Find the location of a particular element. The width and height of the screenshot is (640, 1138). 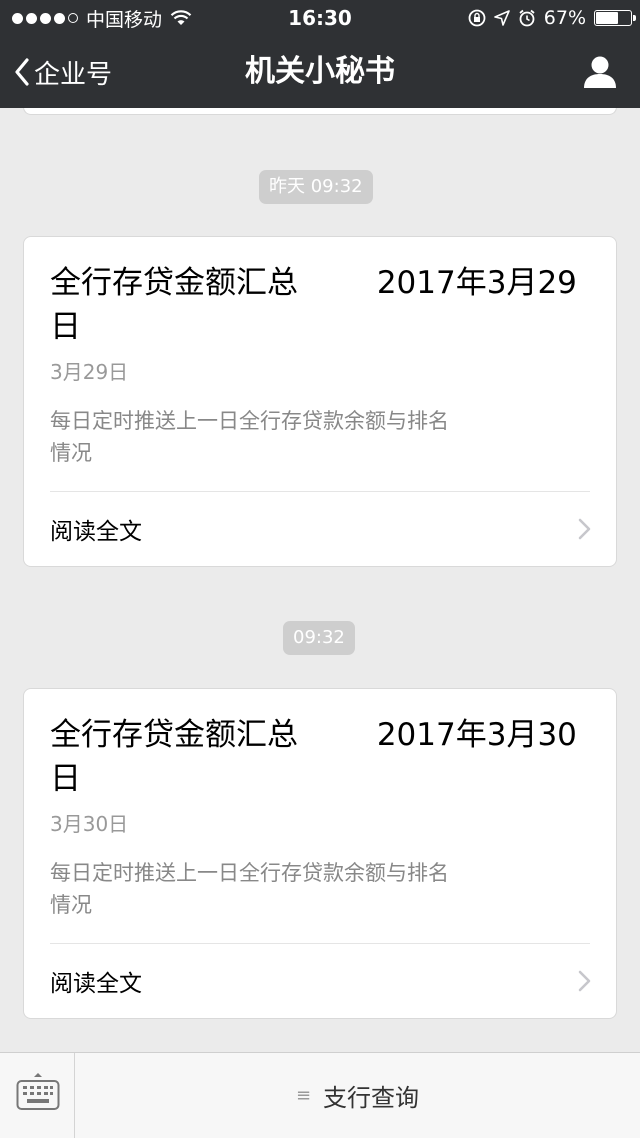

orientation-lock-icon is located at coordinates (477, 18).